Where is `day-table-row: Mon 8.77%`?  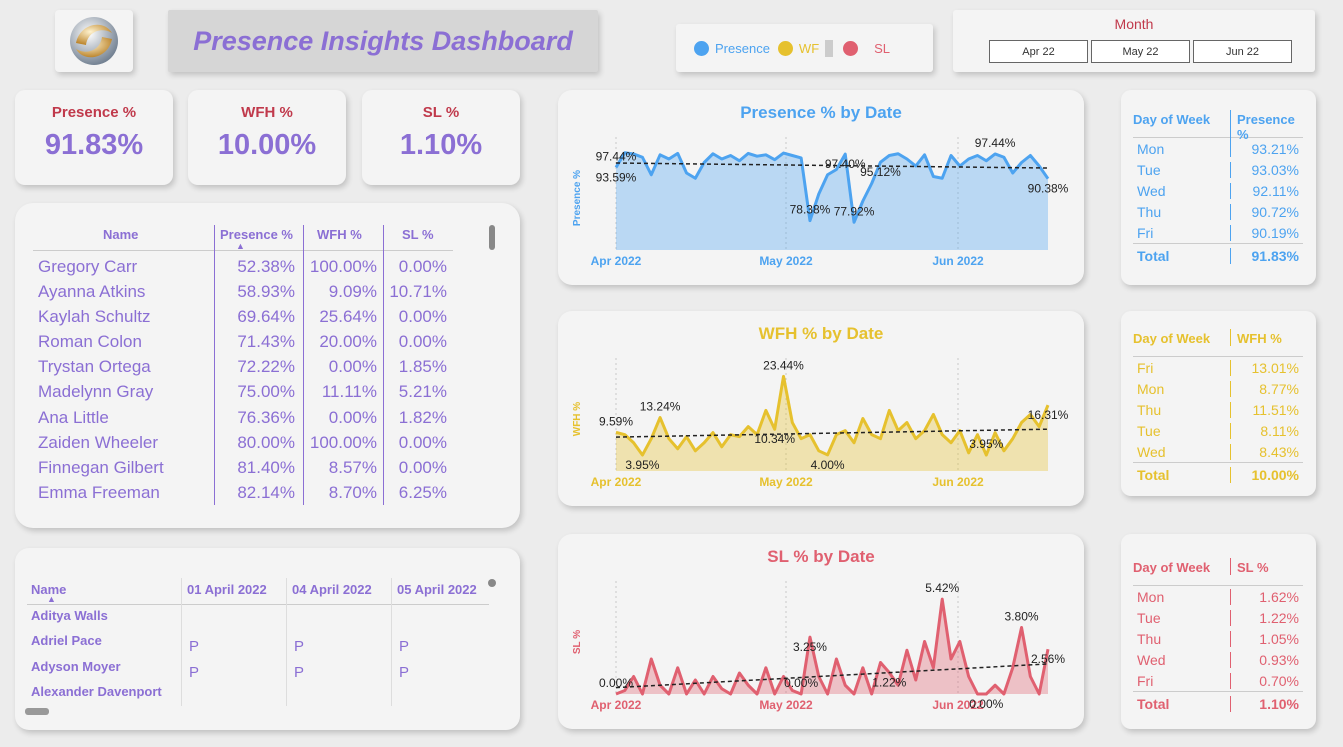 day-table-row: Mon 8.77% is located at coordinates (1218, 388).